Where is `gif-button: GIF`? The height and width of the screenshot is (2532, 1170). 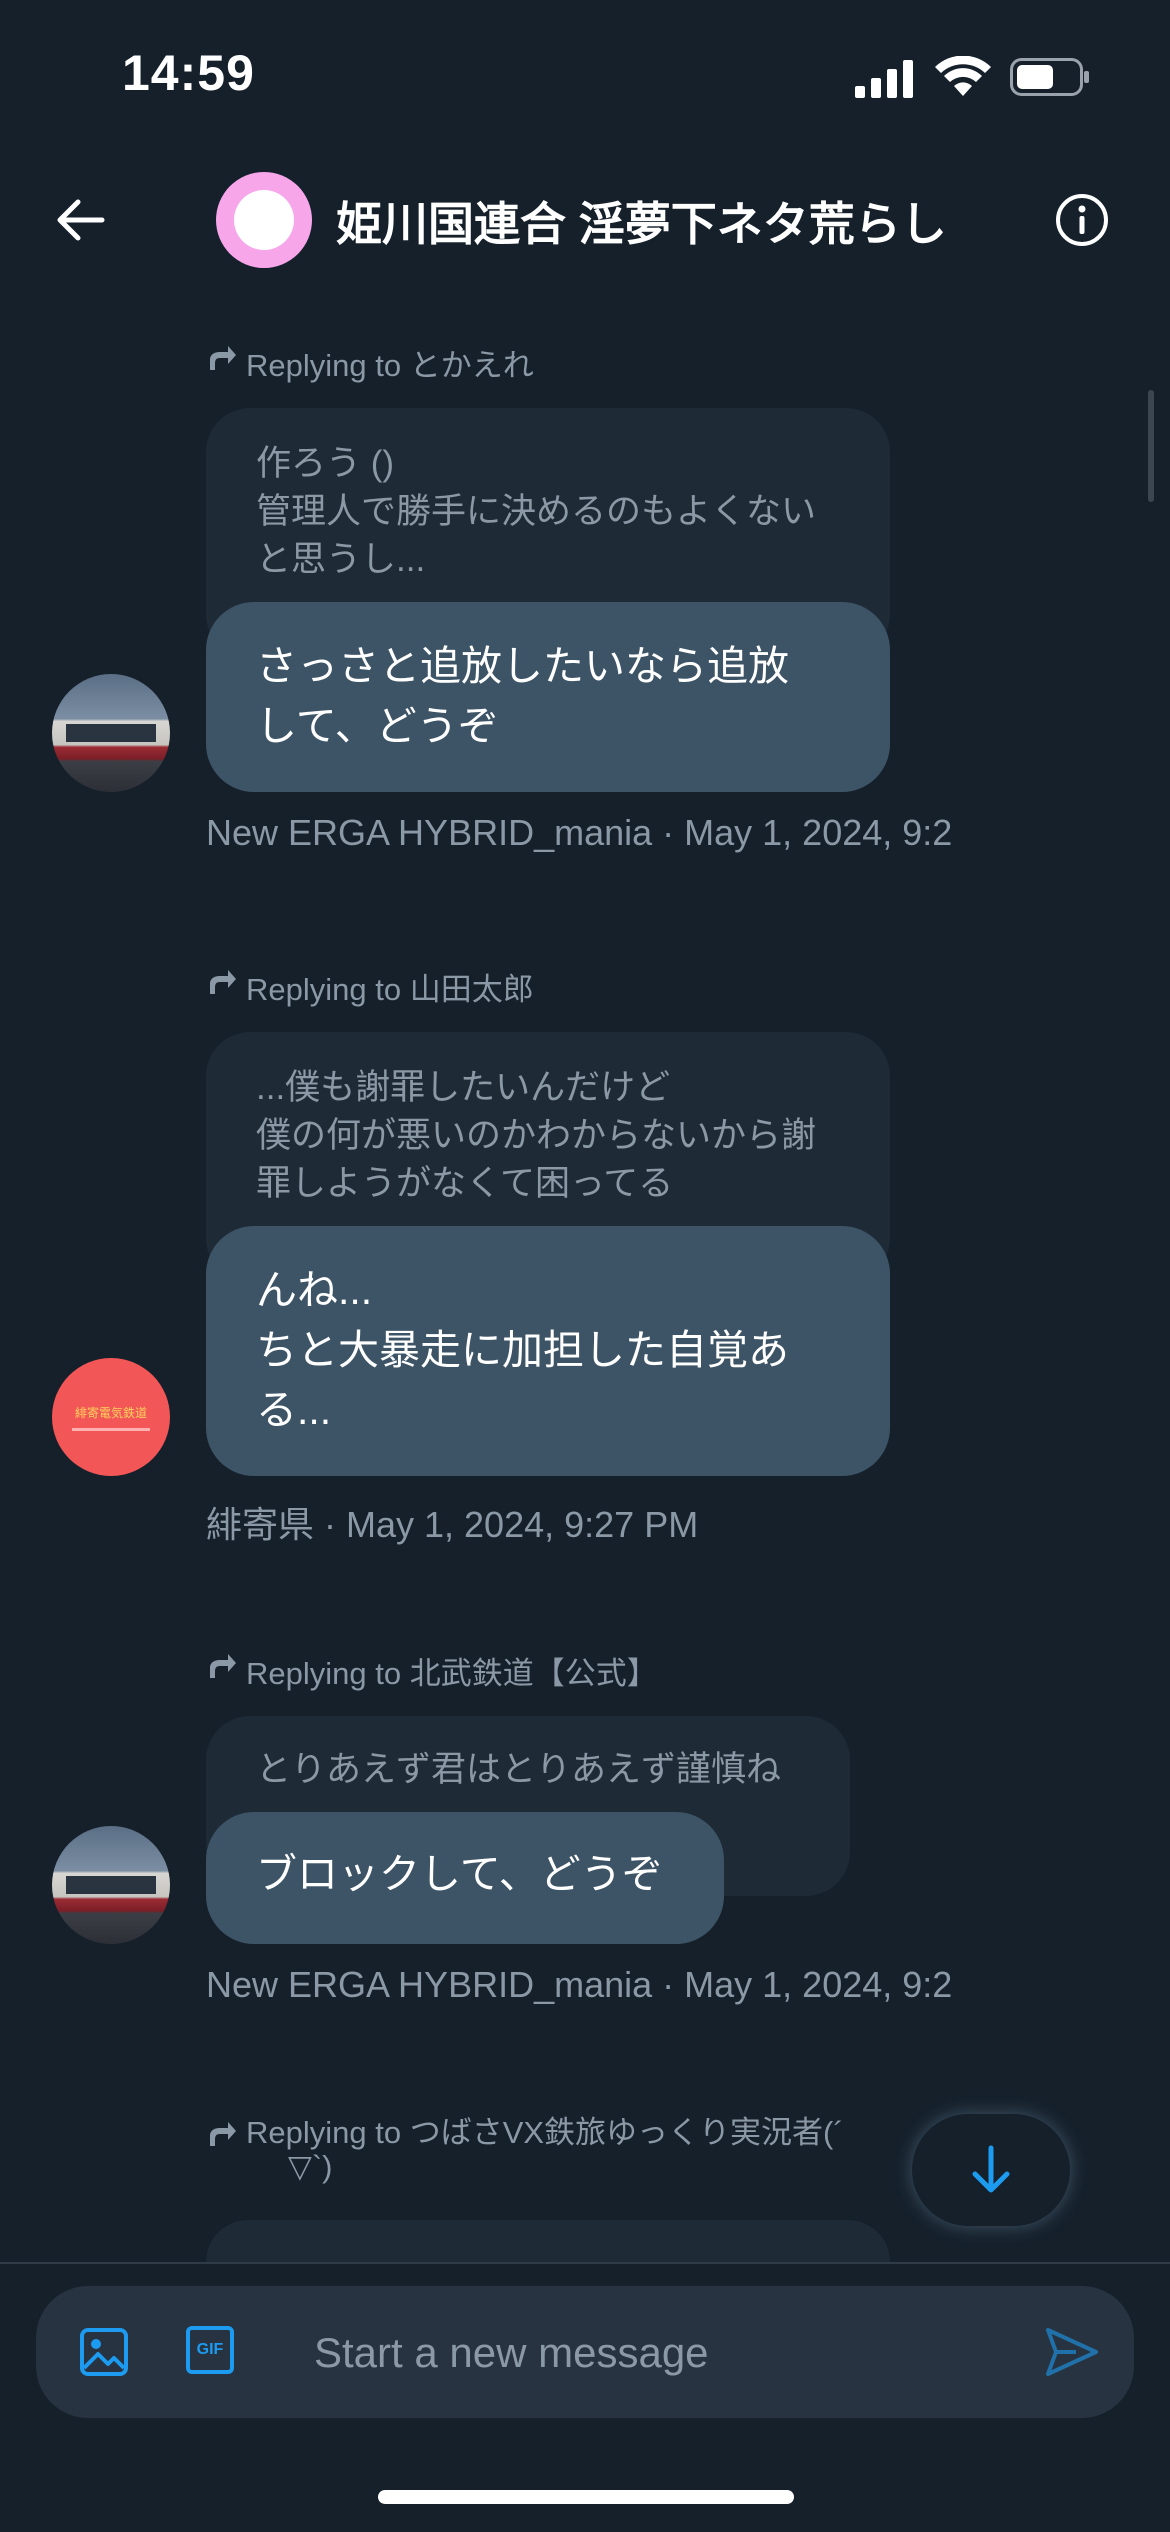 gif-button: GIF is located at coordinates (210, 2350).